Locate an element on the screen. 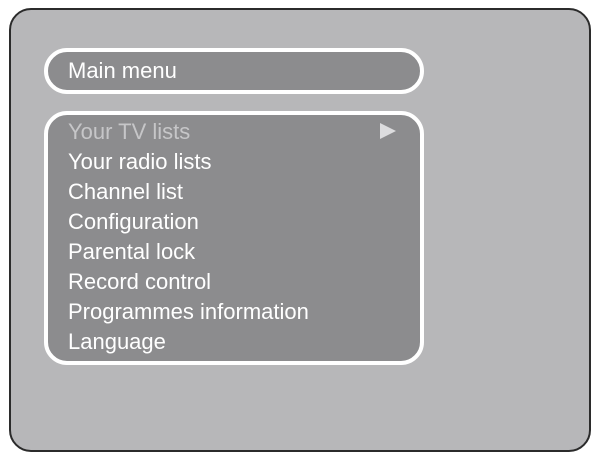 The width and height of the screenshot is (600, 455). menu-item-label: Channel list is located at coordinates (125, 191).